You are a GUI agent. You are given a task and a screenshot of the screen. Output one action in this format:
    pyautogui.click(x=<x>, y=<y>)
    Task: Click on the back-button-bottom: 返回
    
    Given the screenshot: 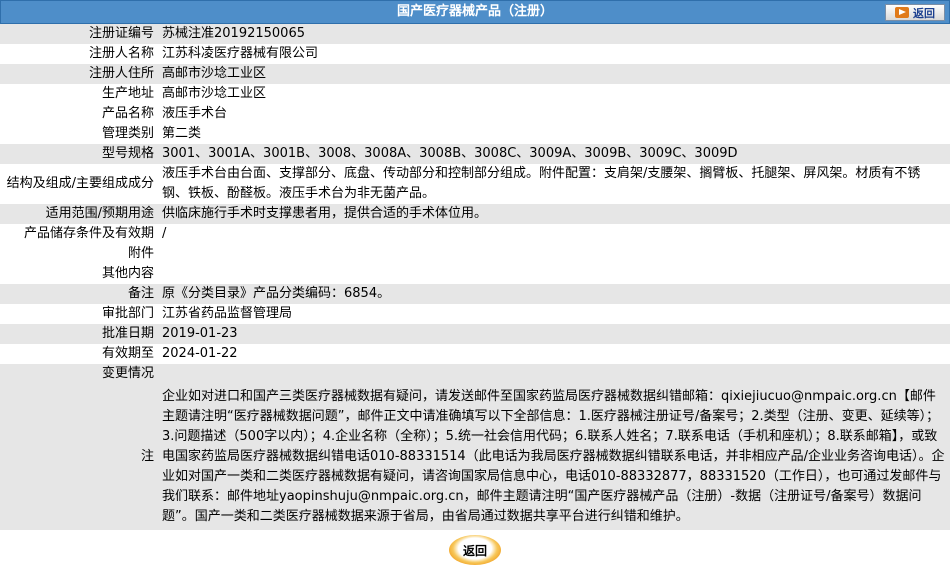 What is the action you would take?
    pyautogui.click(x=475, y=550)
    